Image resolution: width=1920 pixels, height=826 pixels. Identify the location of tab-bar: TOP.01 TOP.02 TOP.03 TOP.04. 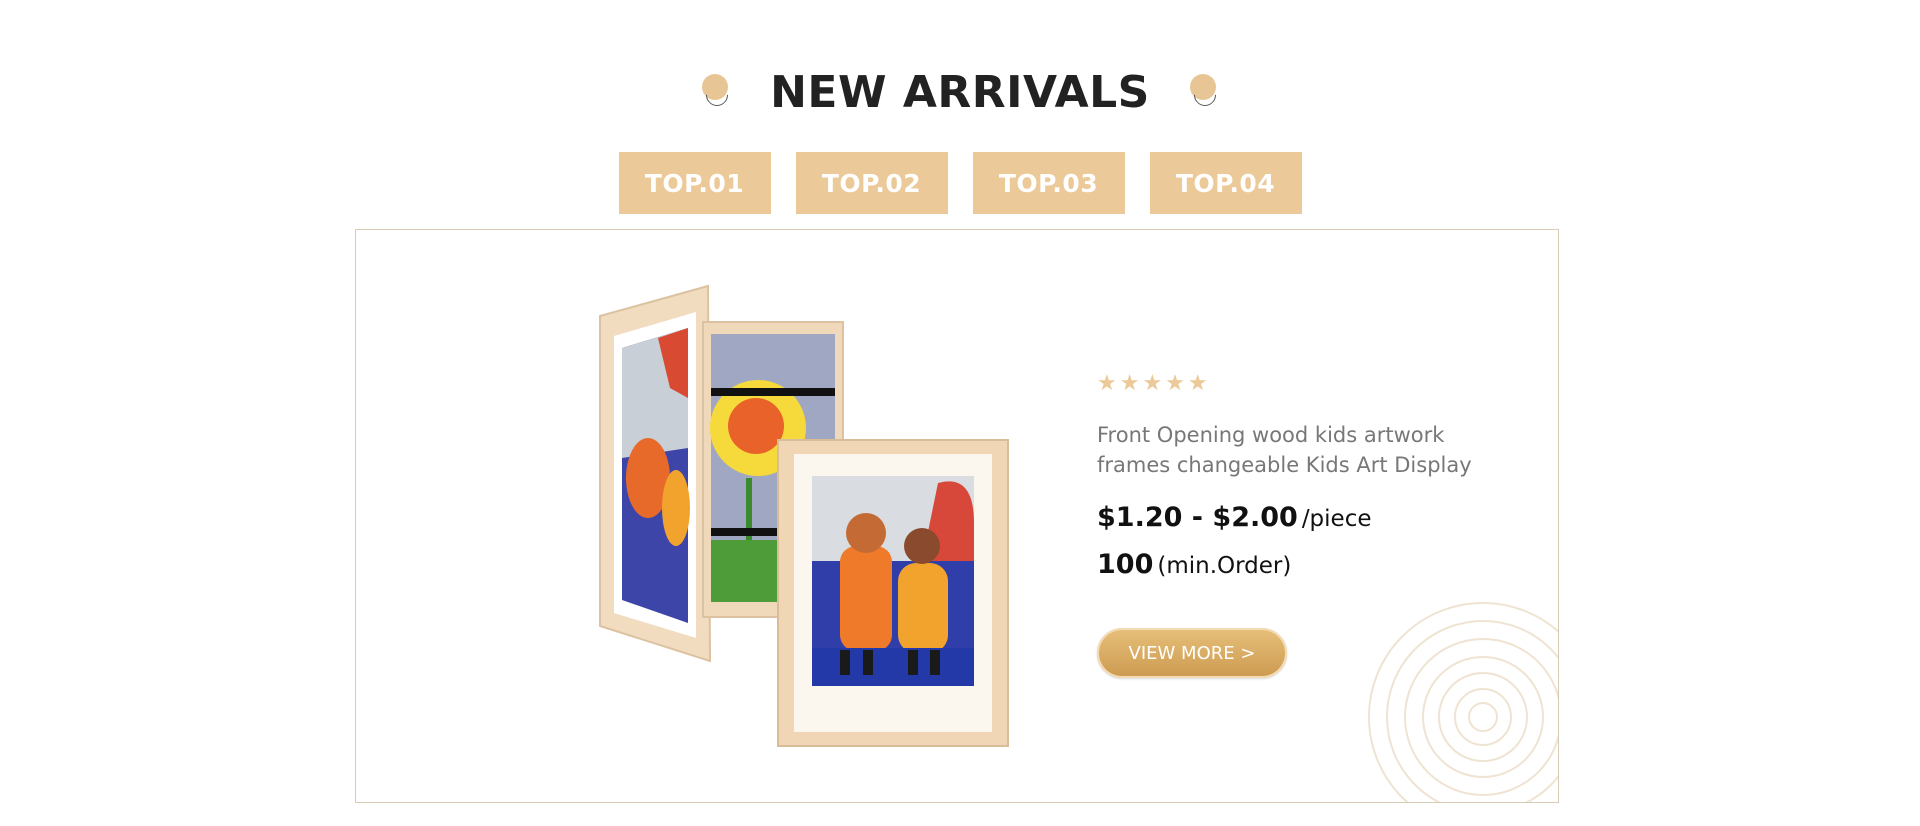
(960, 183).